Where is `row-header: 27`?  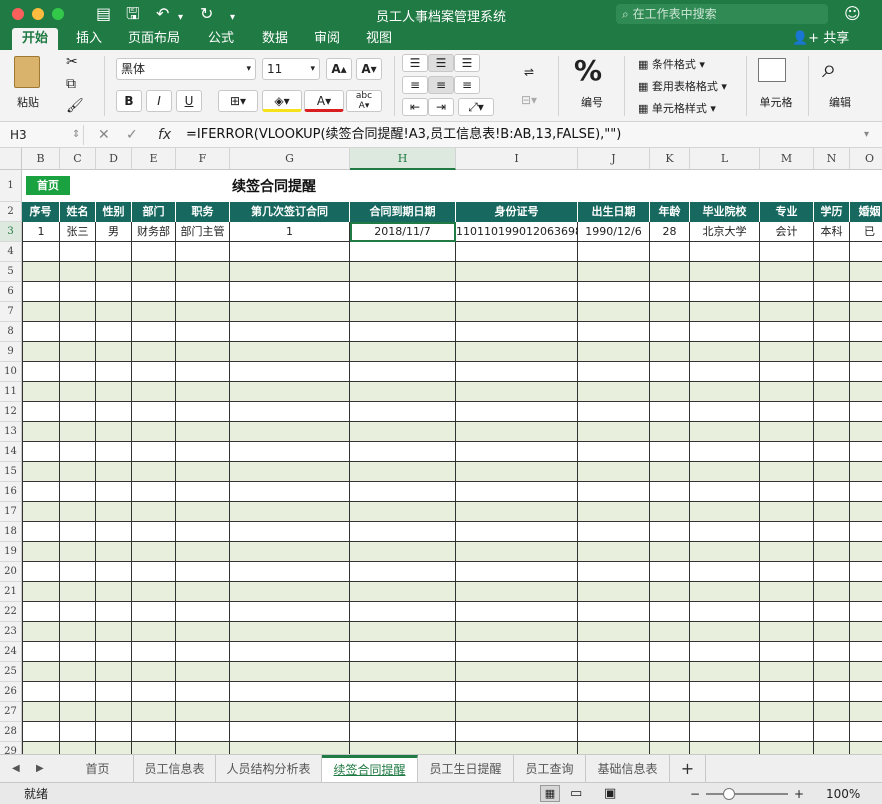
row-header: 27 is located at coordinates (11, 712).